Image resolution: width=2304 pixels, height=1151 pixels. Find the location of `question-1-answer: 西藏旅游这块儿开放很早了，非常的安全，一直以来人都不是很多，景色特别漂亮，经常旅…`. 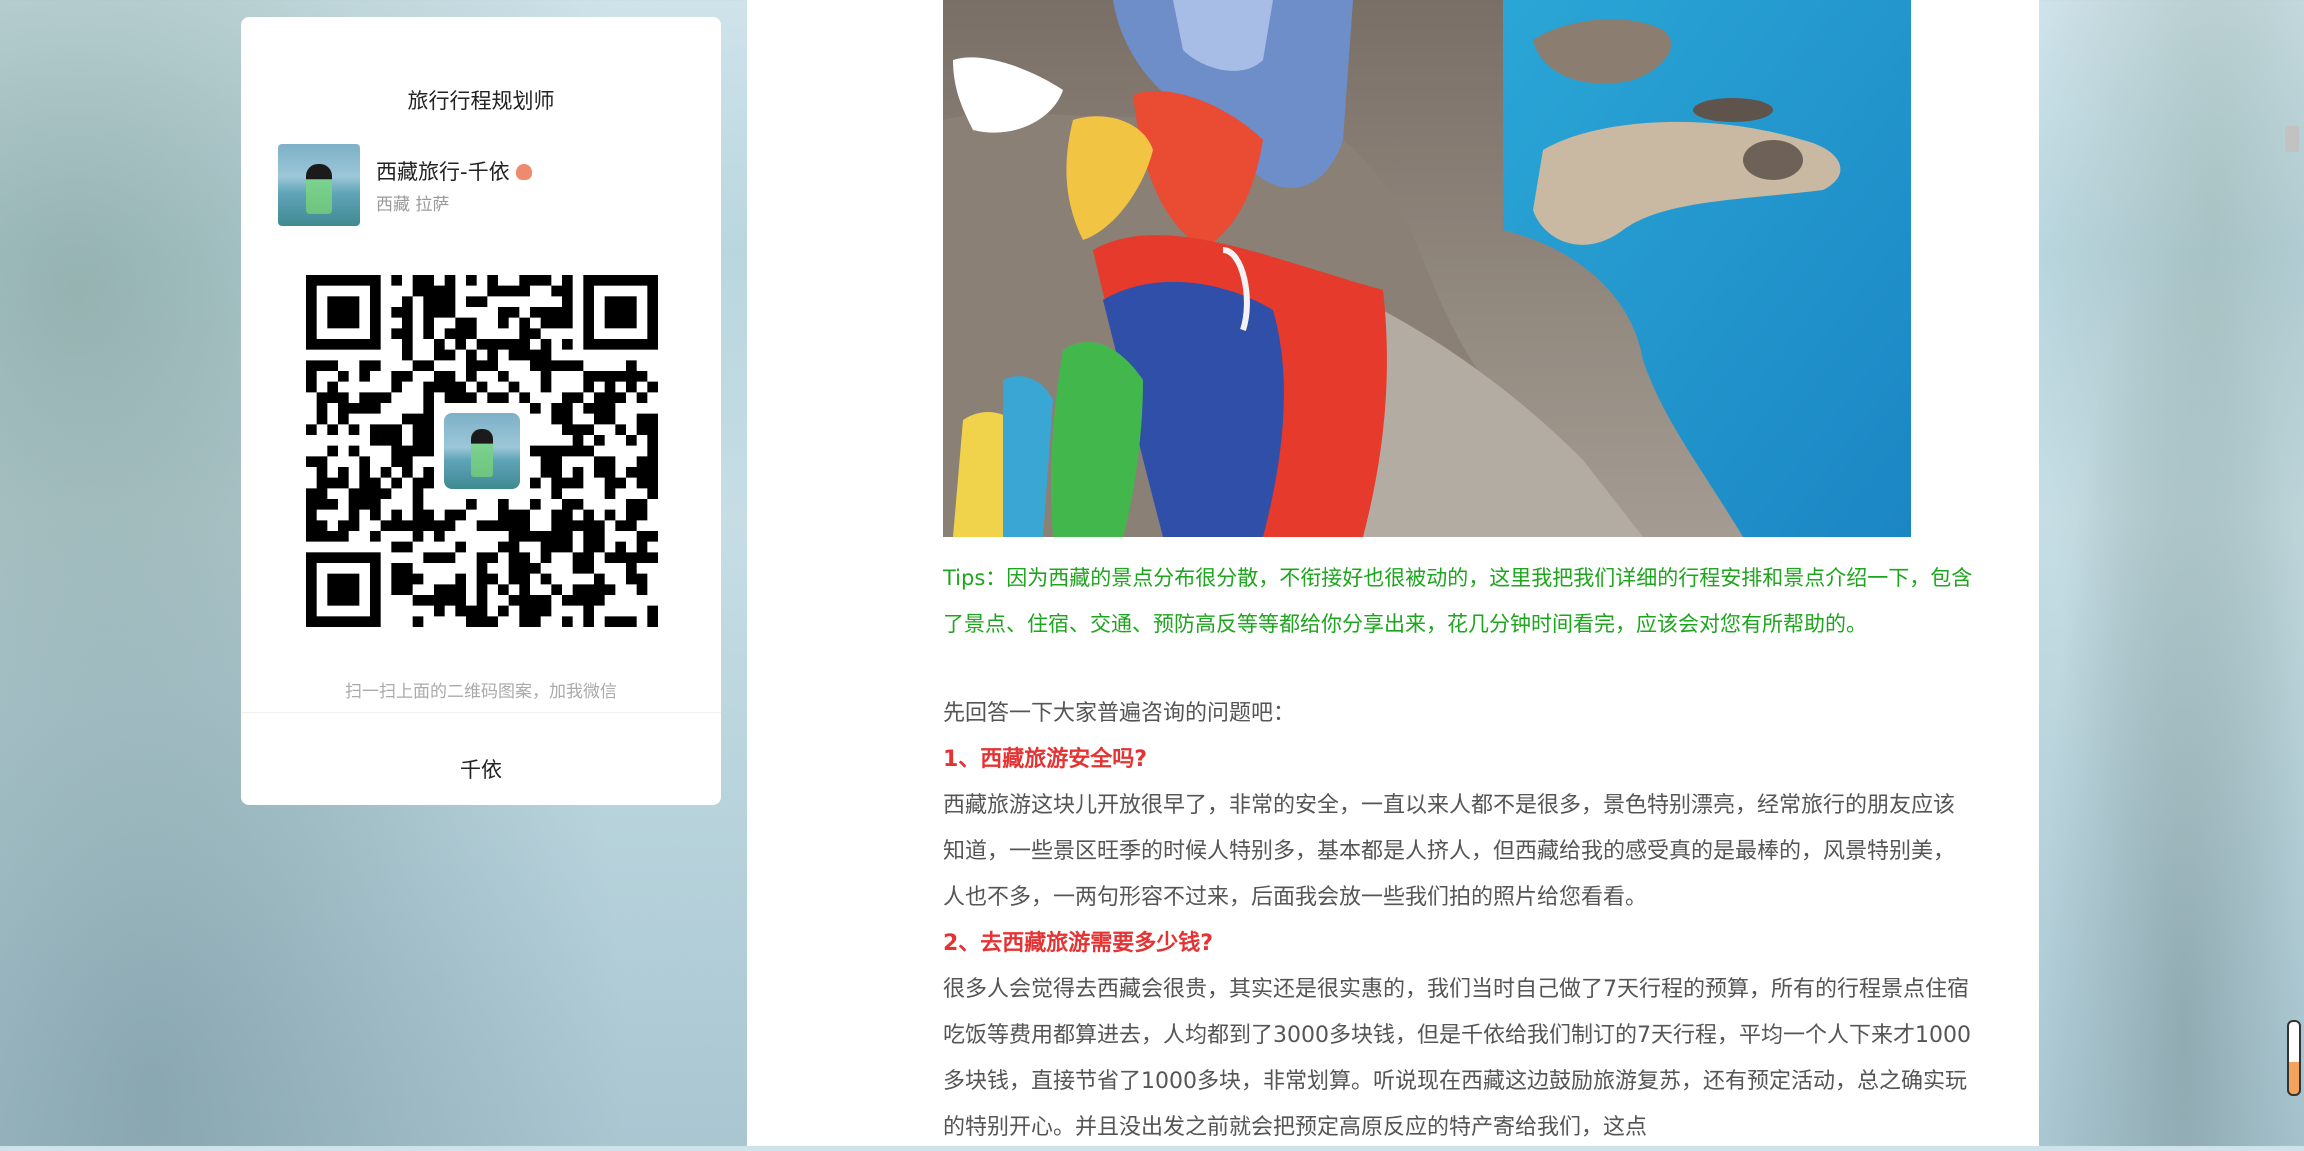

question-1-answer: 西藏旅游这块儿开放很早了，非常的安全，一直以来人都不是很多，景色特别漂亮，经常旅… is located at coordinates (1449, 851).